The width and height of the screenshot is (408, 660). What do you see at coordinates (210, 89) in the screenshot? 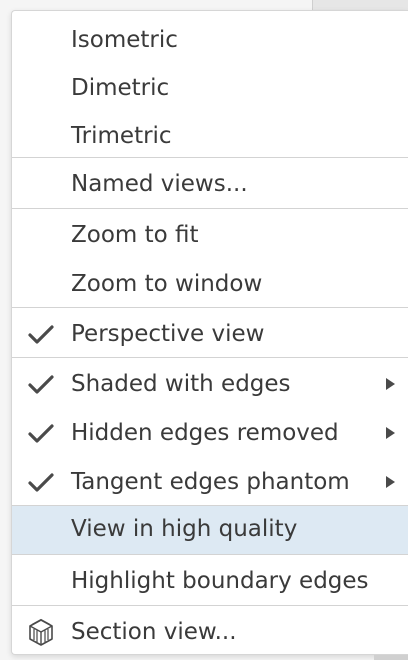
I see `menu-item-dimetric: Dimetric` at bounding box center [210, 89].